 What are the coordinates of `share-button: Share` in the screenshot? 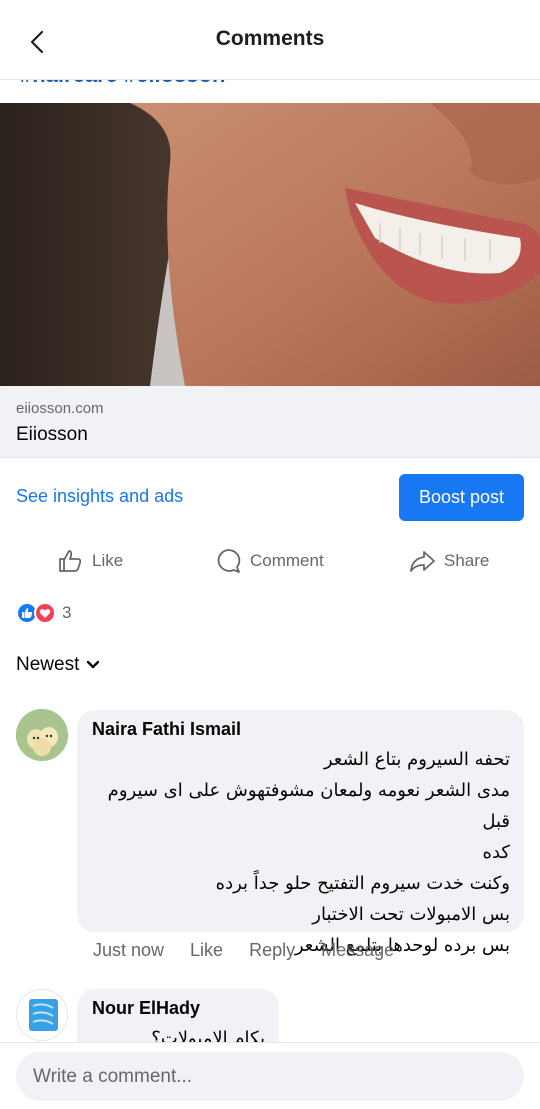 It's located at (448, 561).